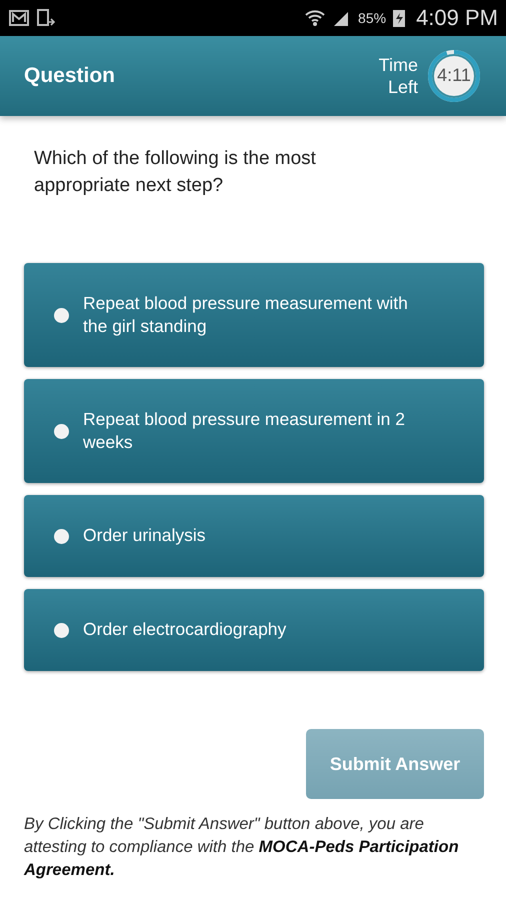  Describe the element at coordinates (372, 18) in the screenshot. I see `battery-percent: 85%` at that location.